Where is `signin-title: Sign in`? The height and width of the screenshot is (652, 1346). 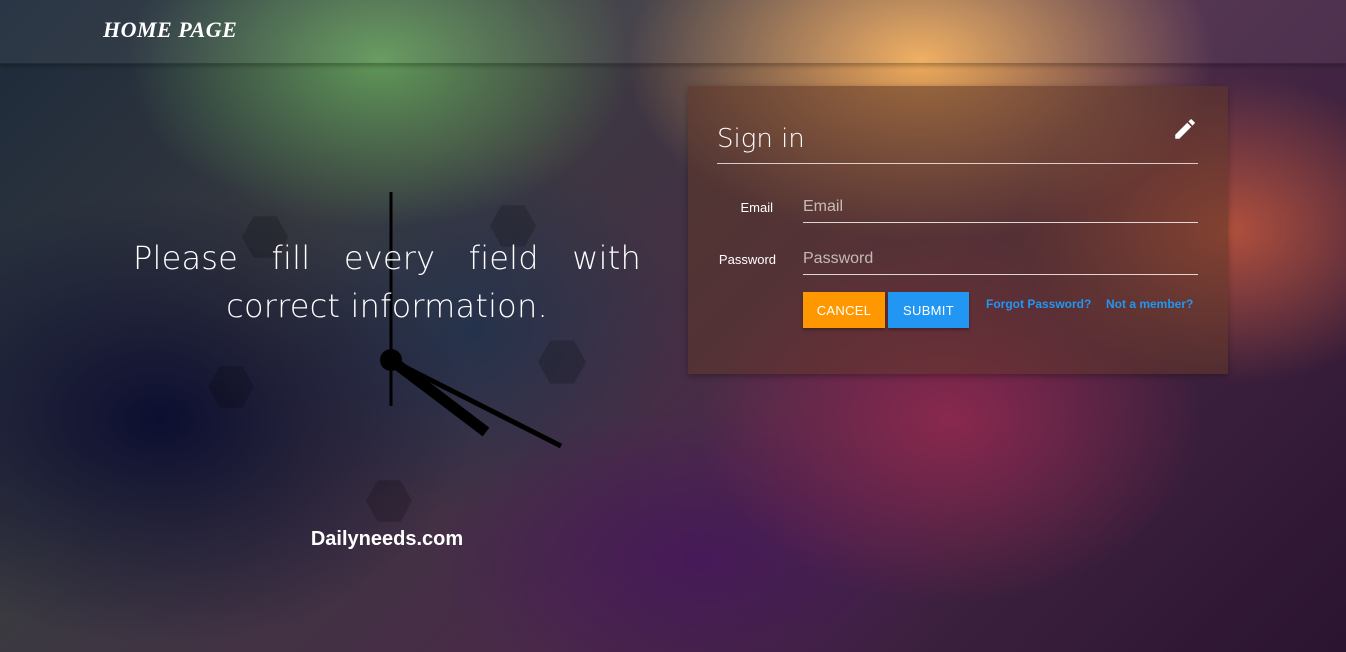 signin-title: Sign in is located at coordinates (761, 139).